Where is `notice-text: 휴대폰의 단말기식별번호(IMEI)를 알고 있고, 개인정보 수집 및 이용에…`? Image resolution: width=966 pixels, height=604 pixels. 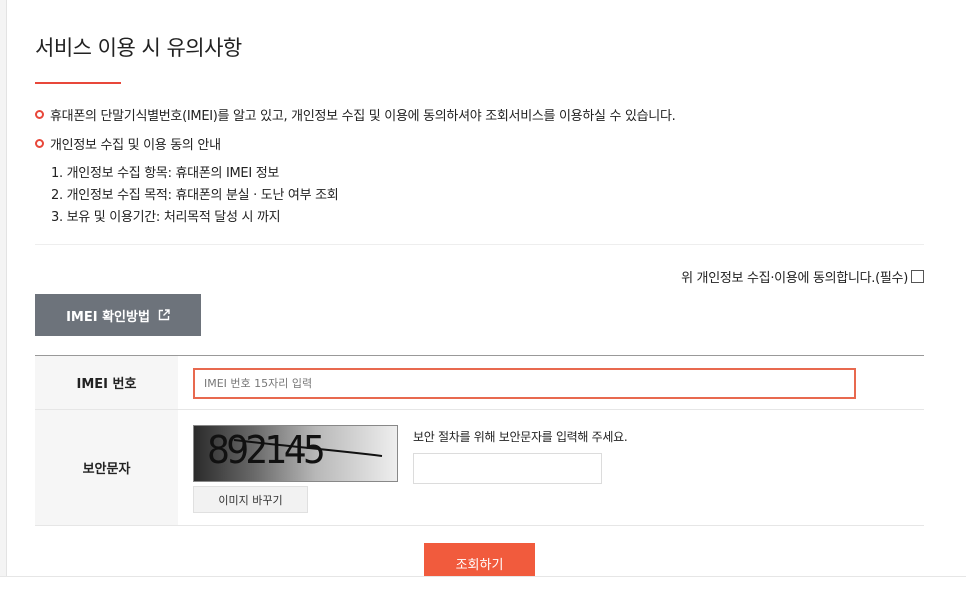
notice-text: 휴대폰의 단말기식별번호(IMEI)를 알고 있고, 개인정보 수집 및 이용에… is located at coordinates (363, 116).